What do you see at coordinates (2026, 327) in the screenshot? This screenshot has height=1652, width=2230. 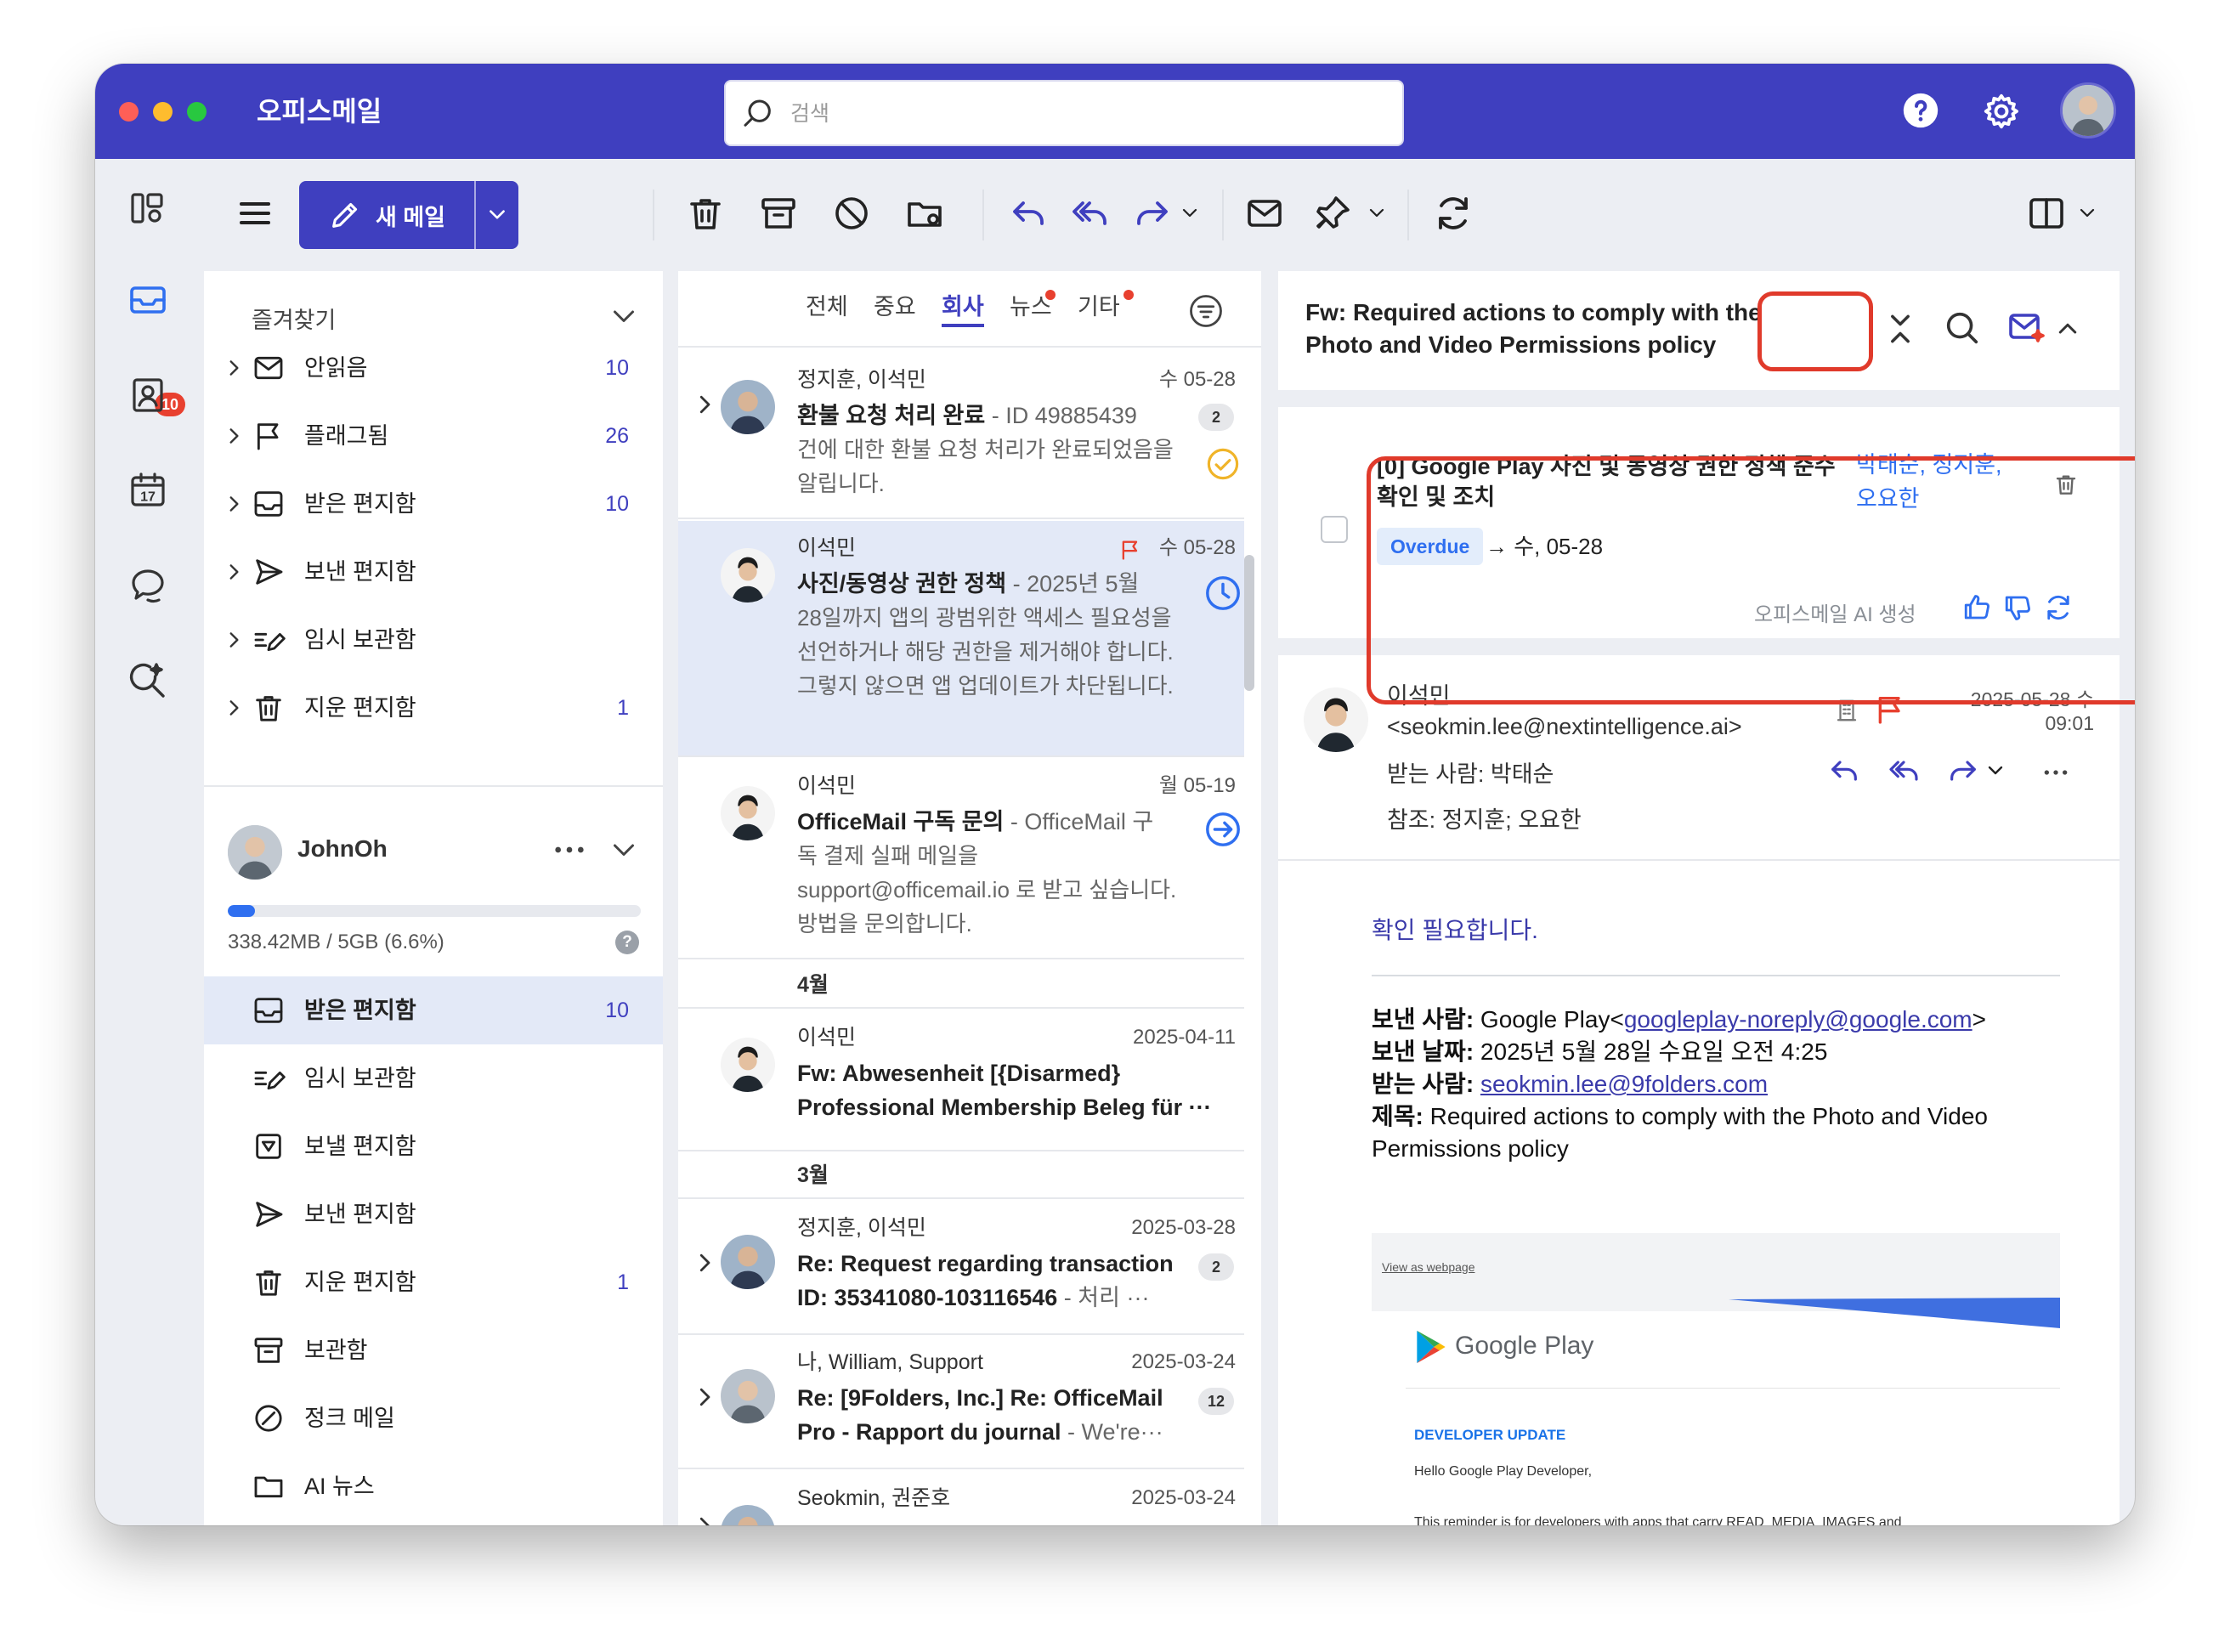 I see `ai-summary-button` at bounding box center [2026, 327].